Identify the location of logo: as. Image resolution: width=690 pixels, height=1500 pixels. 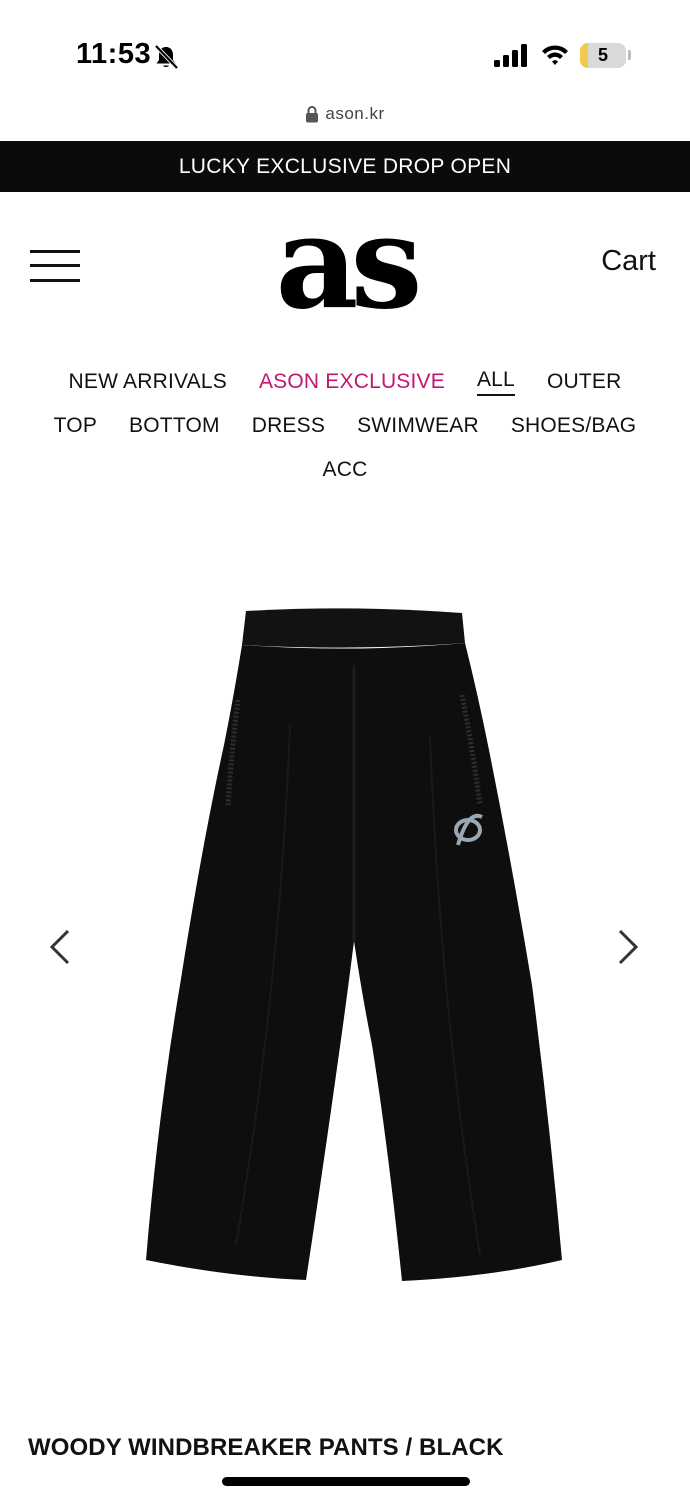
(346, 263).